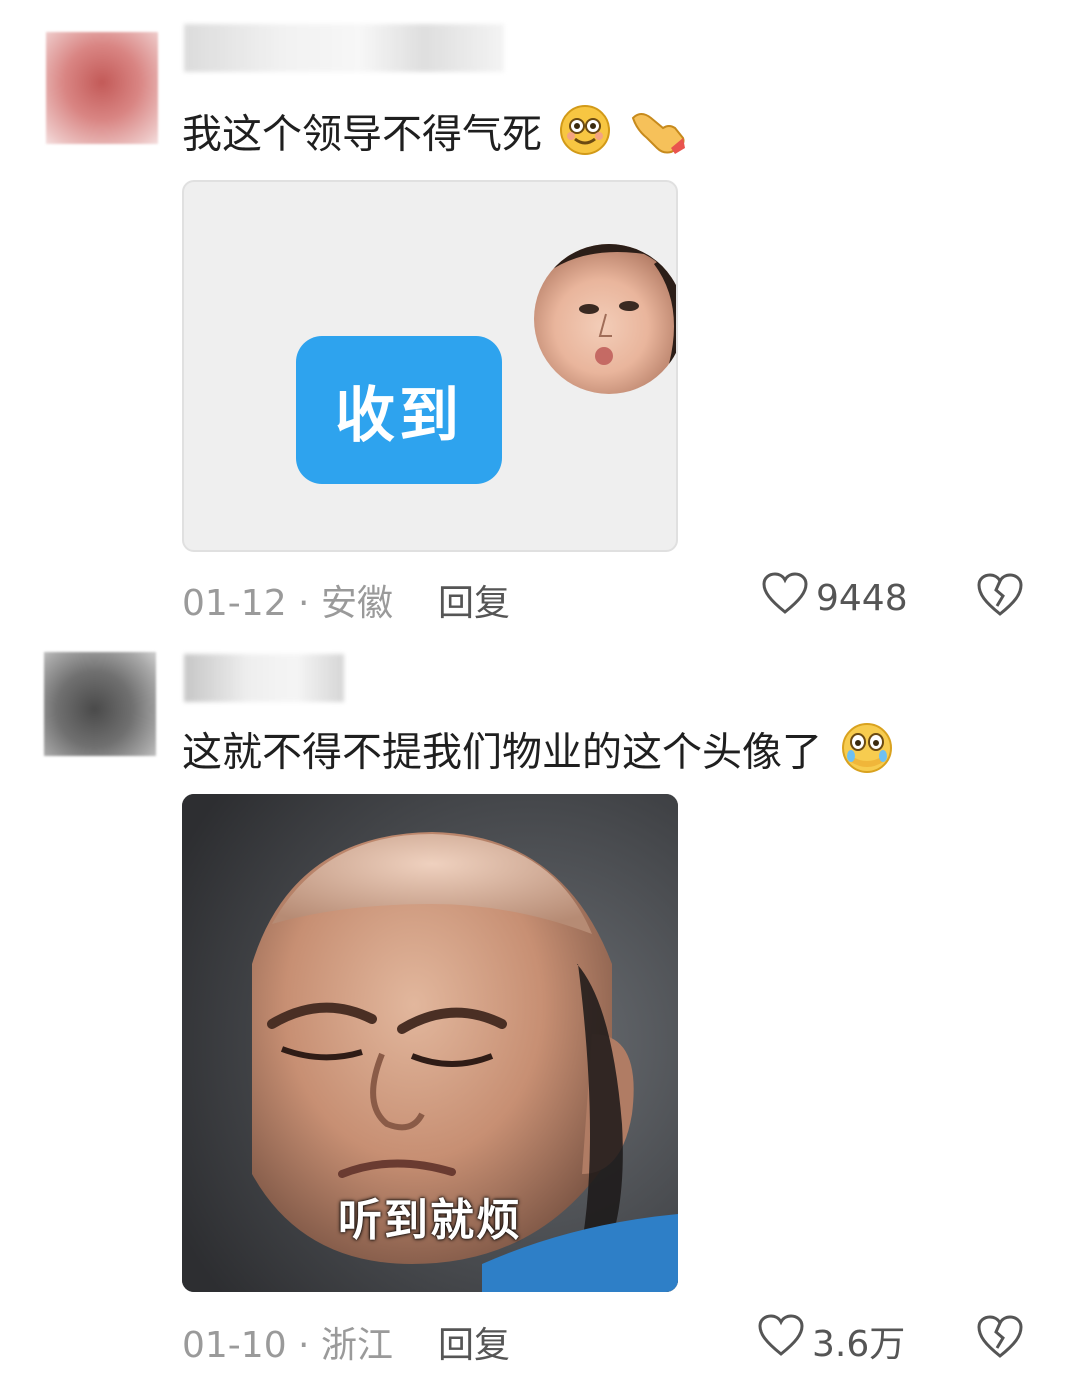  Describe the element at coordinates (657, 136) in the screenshot. I see `pointing-hand-icon` at that location.